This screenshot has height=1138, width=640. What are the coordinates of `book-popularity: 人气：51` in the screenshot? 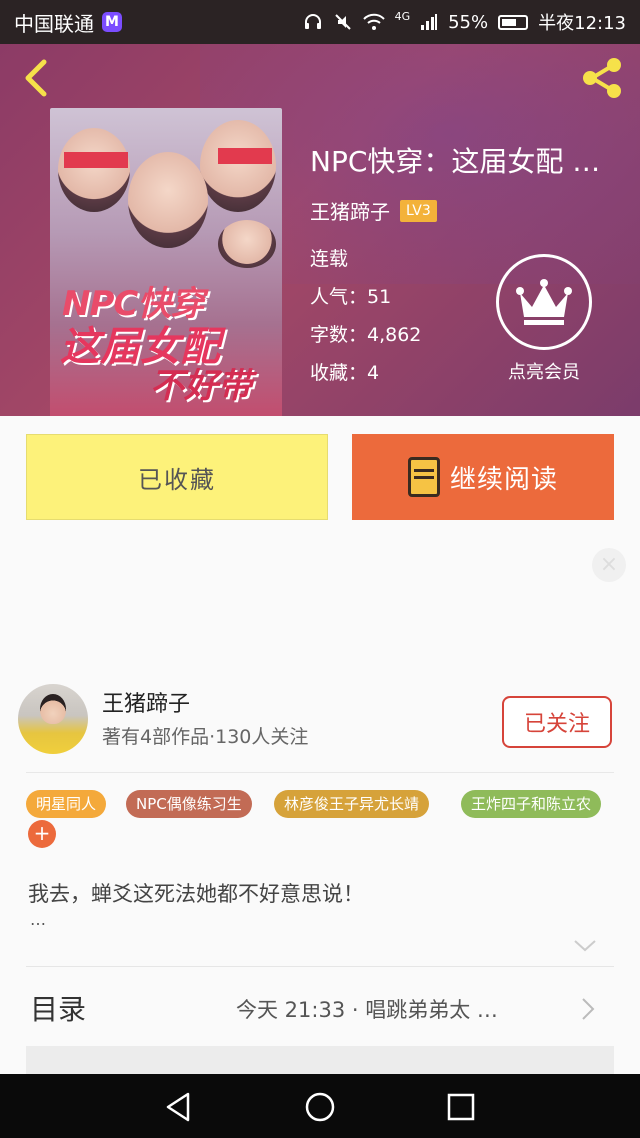 It's located at (351, 297).